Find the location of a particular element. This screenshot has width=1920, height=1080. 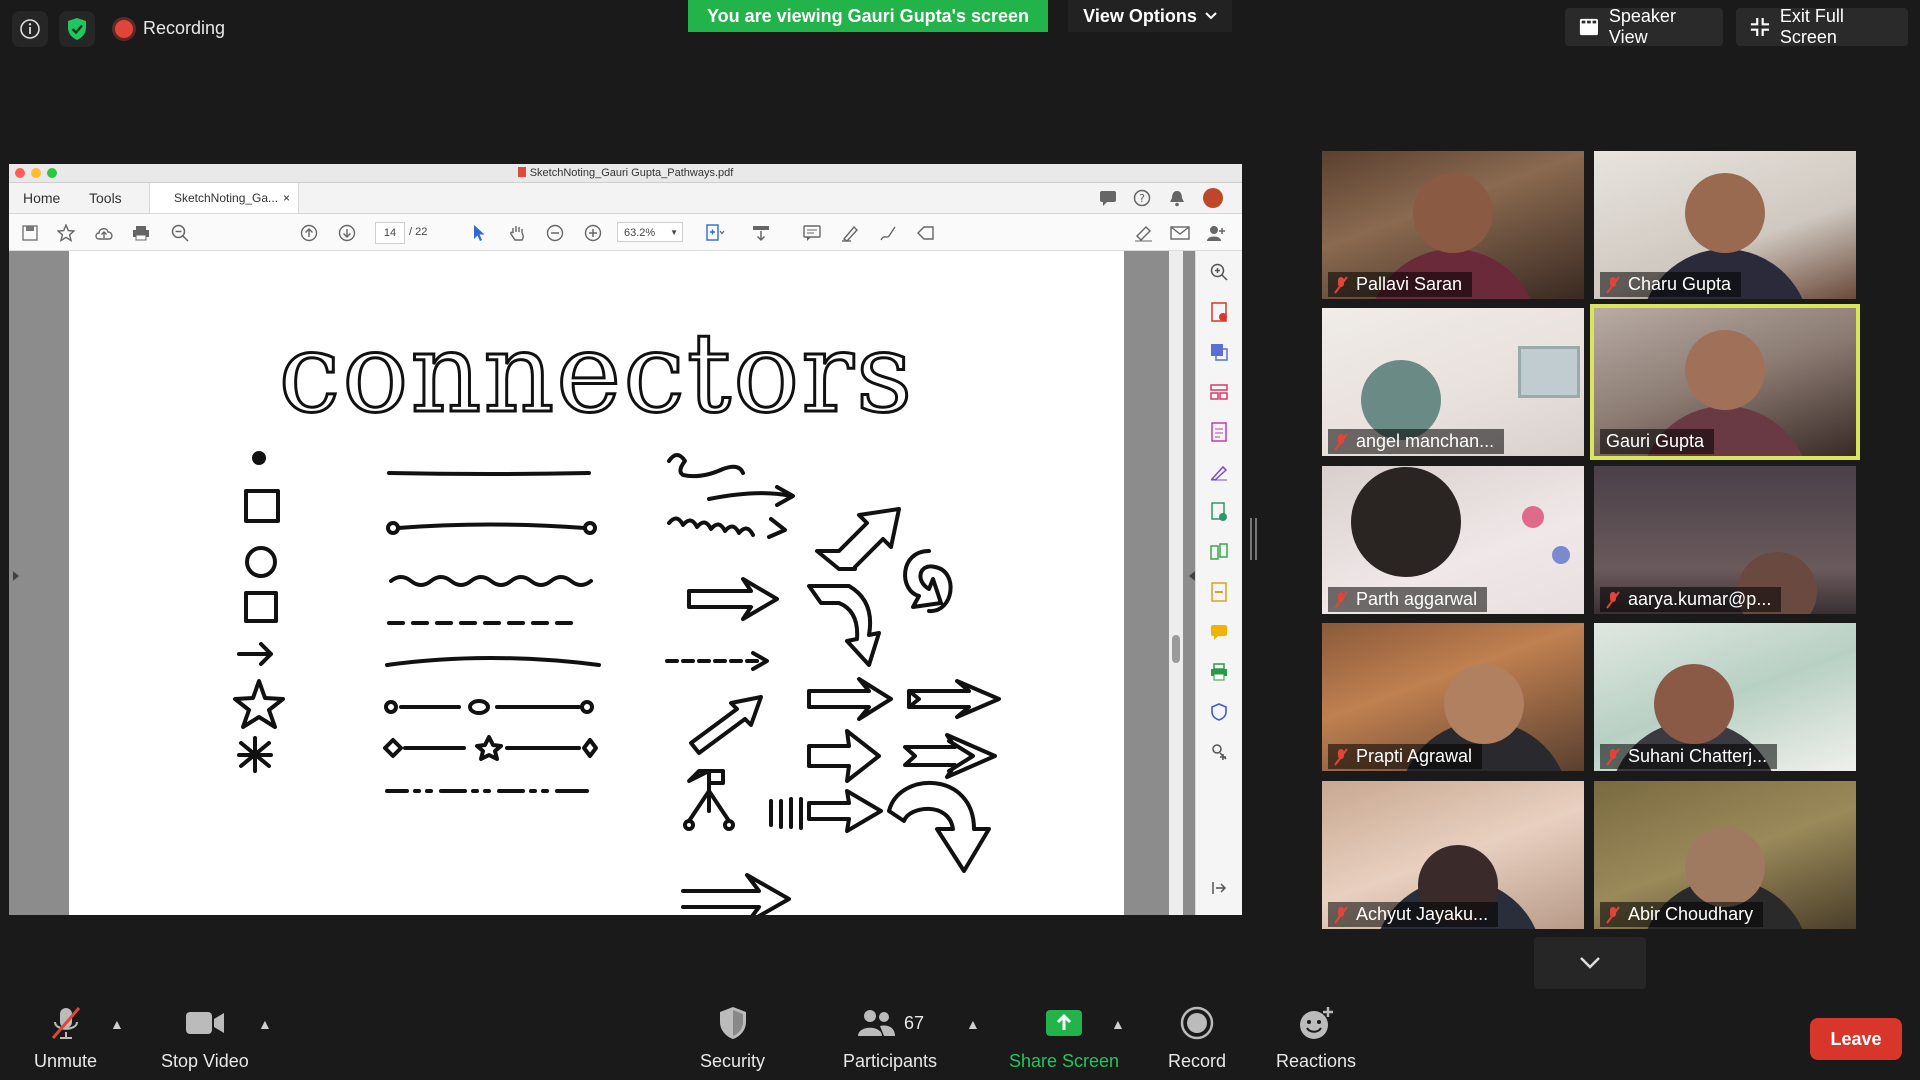

zoom-out-magnifier-icon is located at coordinates (180, 233).